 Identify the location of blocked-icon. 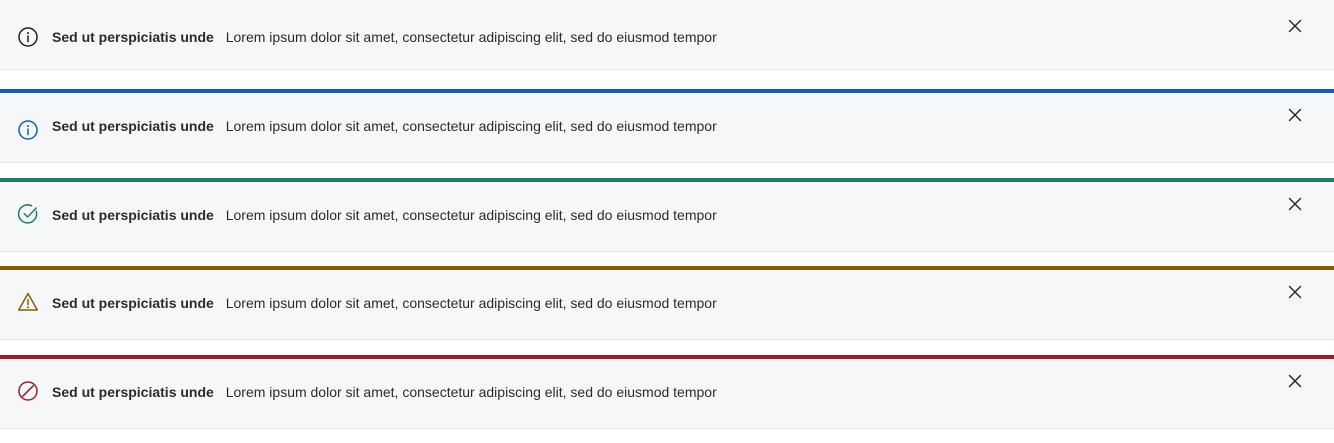
(28, 391).